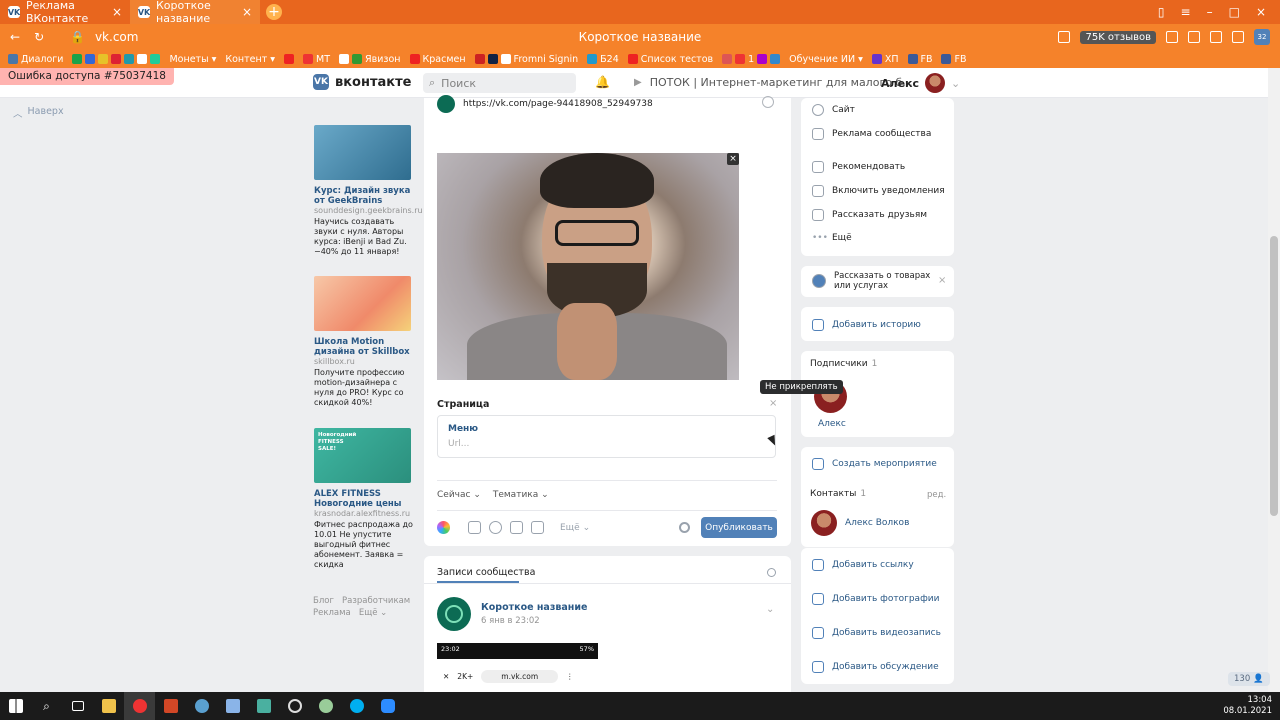 This screenshot has height=720, width=1280. I want to click on reload-icon: ↻, so click(39, 37).